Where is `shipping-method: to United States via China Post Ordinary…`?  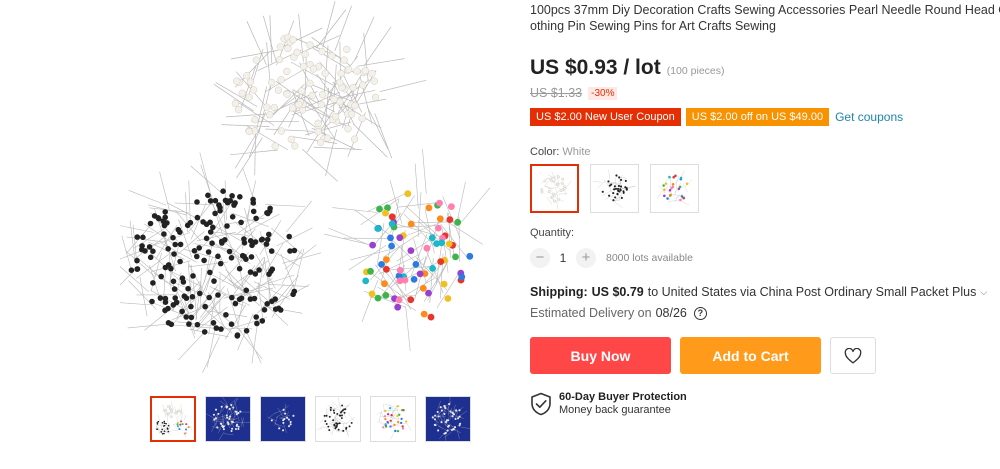 shipping-method: to United States via China Post Ordinary… is located at coordinates (812, 292).